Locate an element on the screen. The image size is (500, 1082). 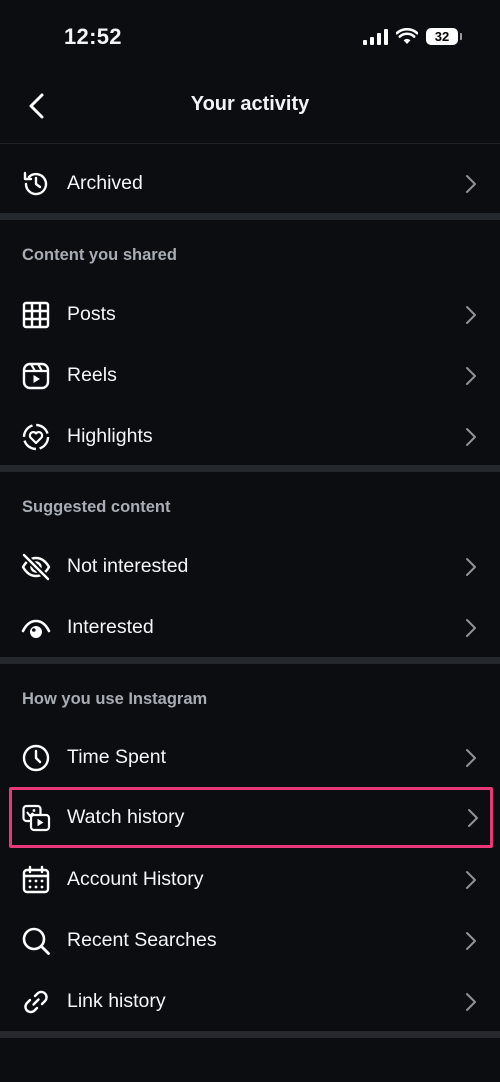
status-time: 12:52 is located at coordinates (93, 36).